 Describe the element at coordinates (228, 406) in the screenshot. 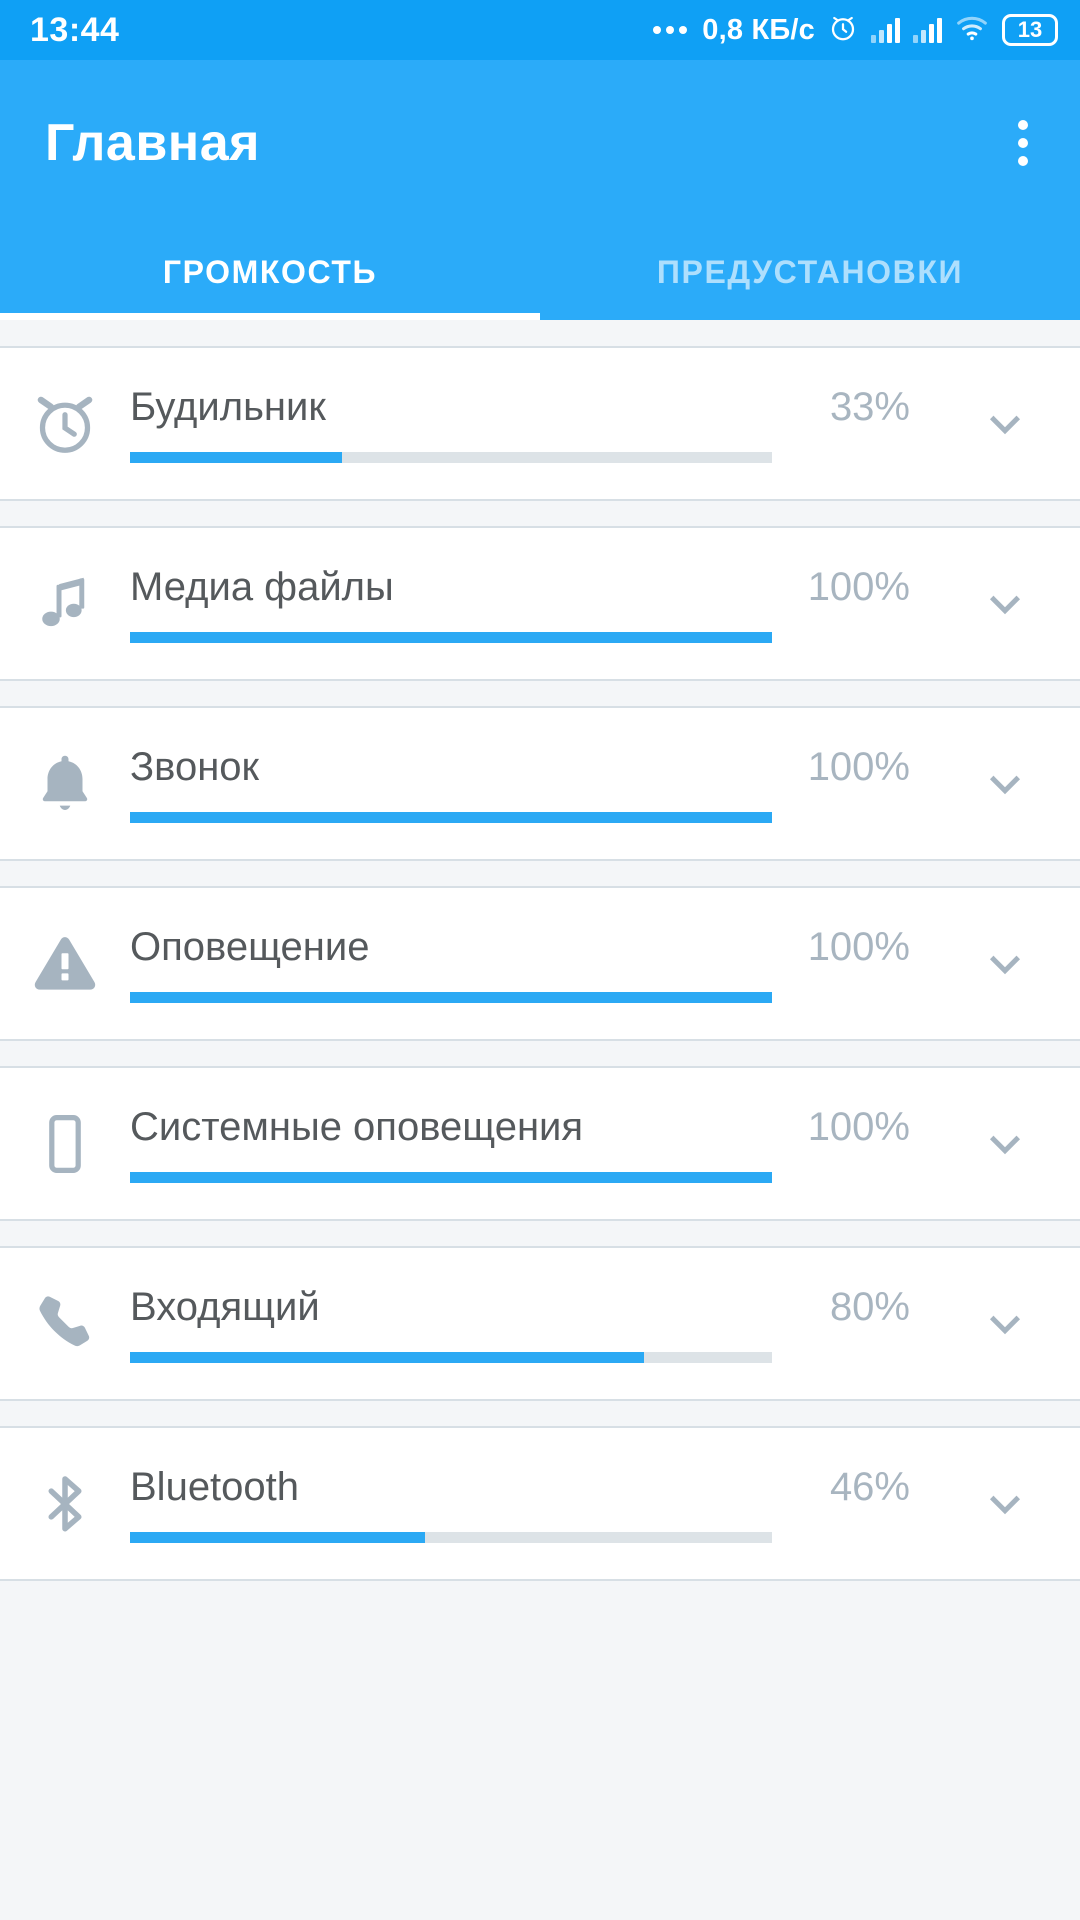

I see `volume-row-label: Будильник` at that location.